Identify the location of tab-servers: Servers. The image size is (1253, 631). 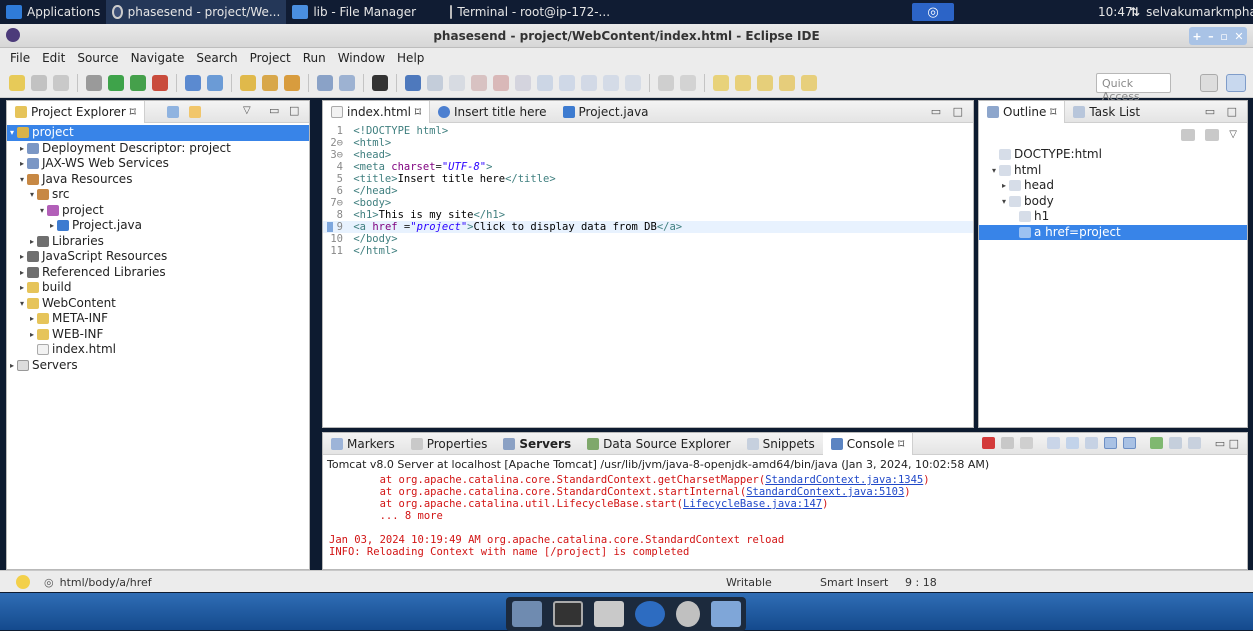
(537, 444).